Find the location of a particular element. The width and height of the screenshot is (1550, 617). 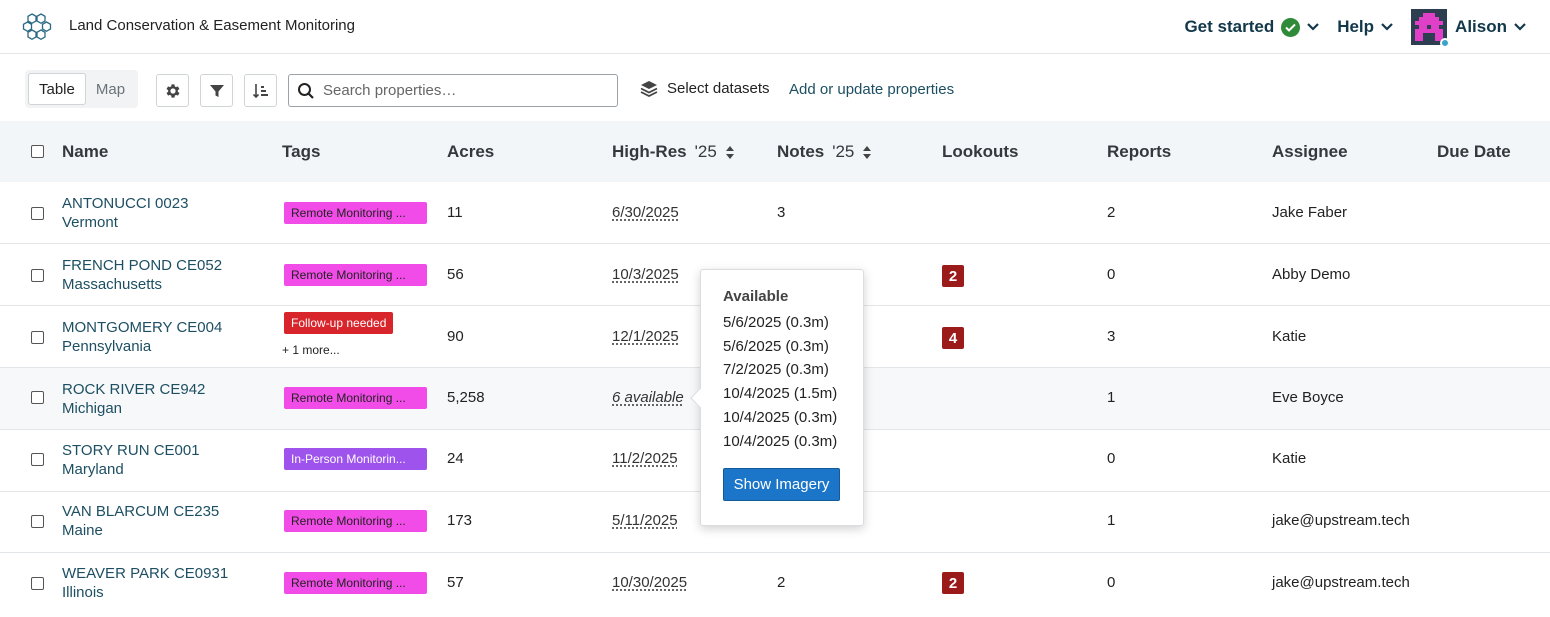

acres-value: 90 is located at coordinates (455, 336).